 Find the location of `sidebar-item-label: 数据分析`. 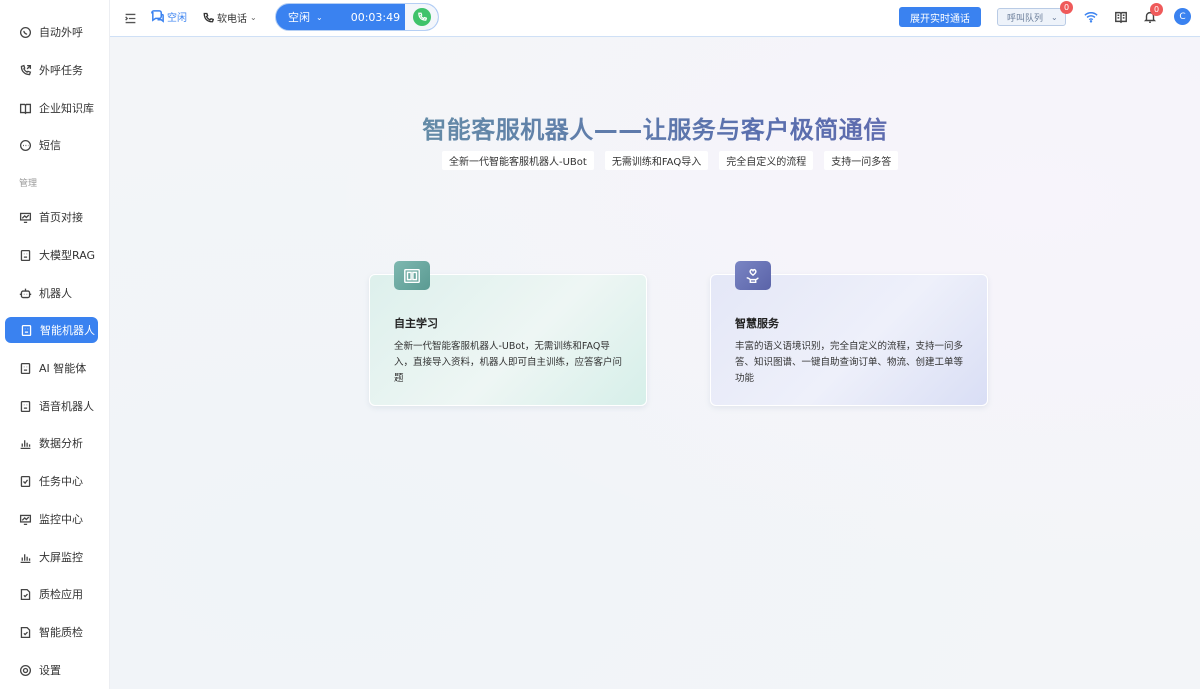

sidebar-item-label: 数据分析 is located at coordinates (61, 443).